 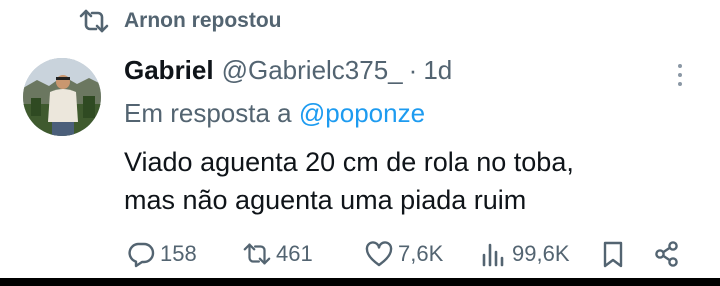 I want to click on reply-button: 158, so click(x=161, y=254).